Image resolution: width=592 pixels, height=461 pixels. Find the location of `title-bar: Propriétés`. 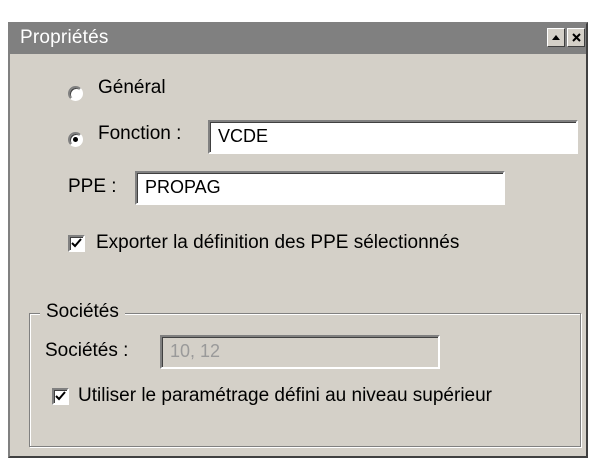

title-bar: Propriétés is located at coordinates (298, 39).